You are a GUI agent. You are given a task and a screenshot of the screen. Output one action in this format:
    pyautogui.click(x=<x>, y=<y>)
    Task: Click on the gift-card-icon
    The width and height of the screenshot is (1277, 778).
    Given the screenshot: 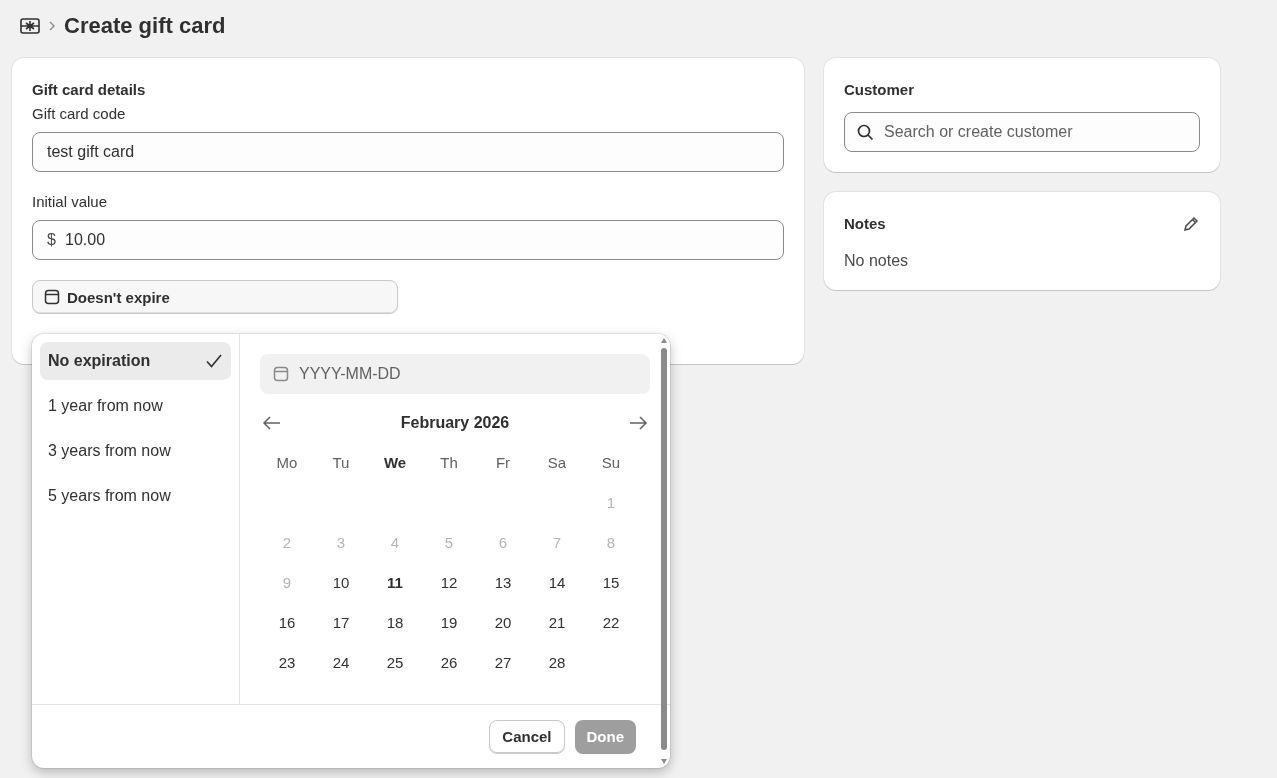 What is the action you would take?
    pyautogui.click(x=30, y=26)
    